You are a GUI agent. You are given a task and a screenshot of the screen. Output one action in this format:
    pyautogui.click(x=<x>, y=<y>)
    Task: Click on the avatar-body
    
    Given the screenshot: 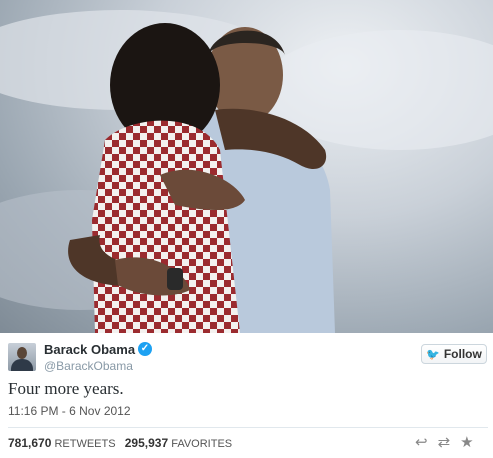 What is the action you would take?
    pyautogui.click(x=22, y=365)
    